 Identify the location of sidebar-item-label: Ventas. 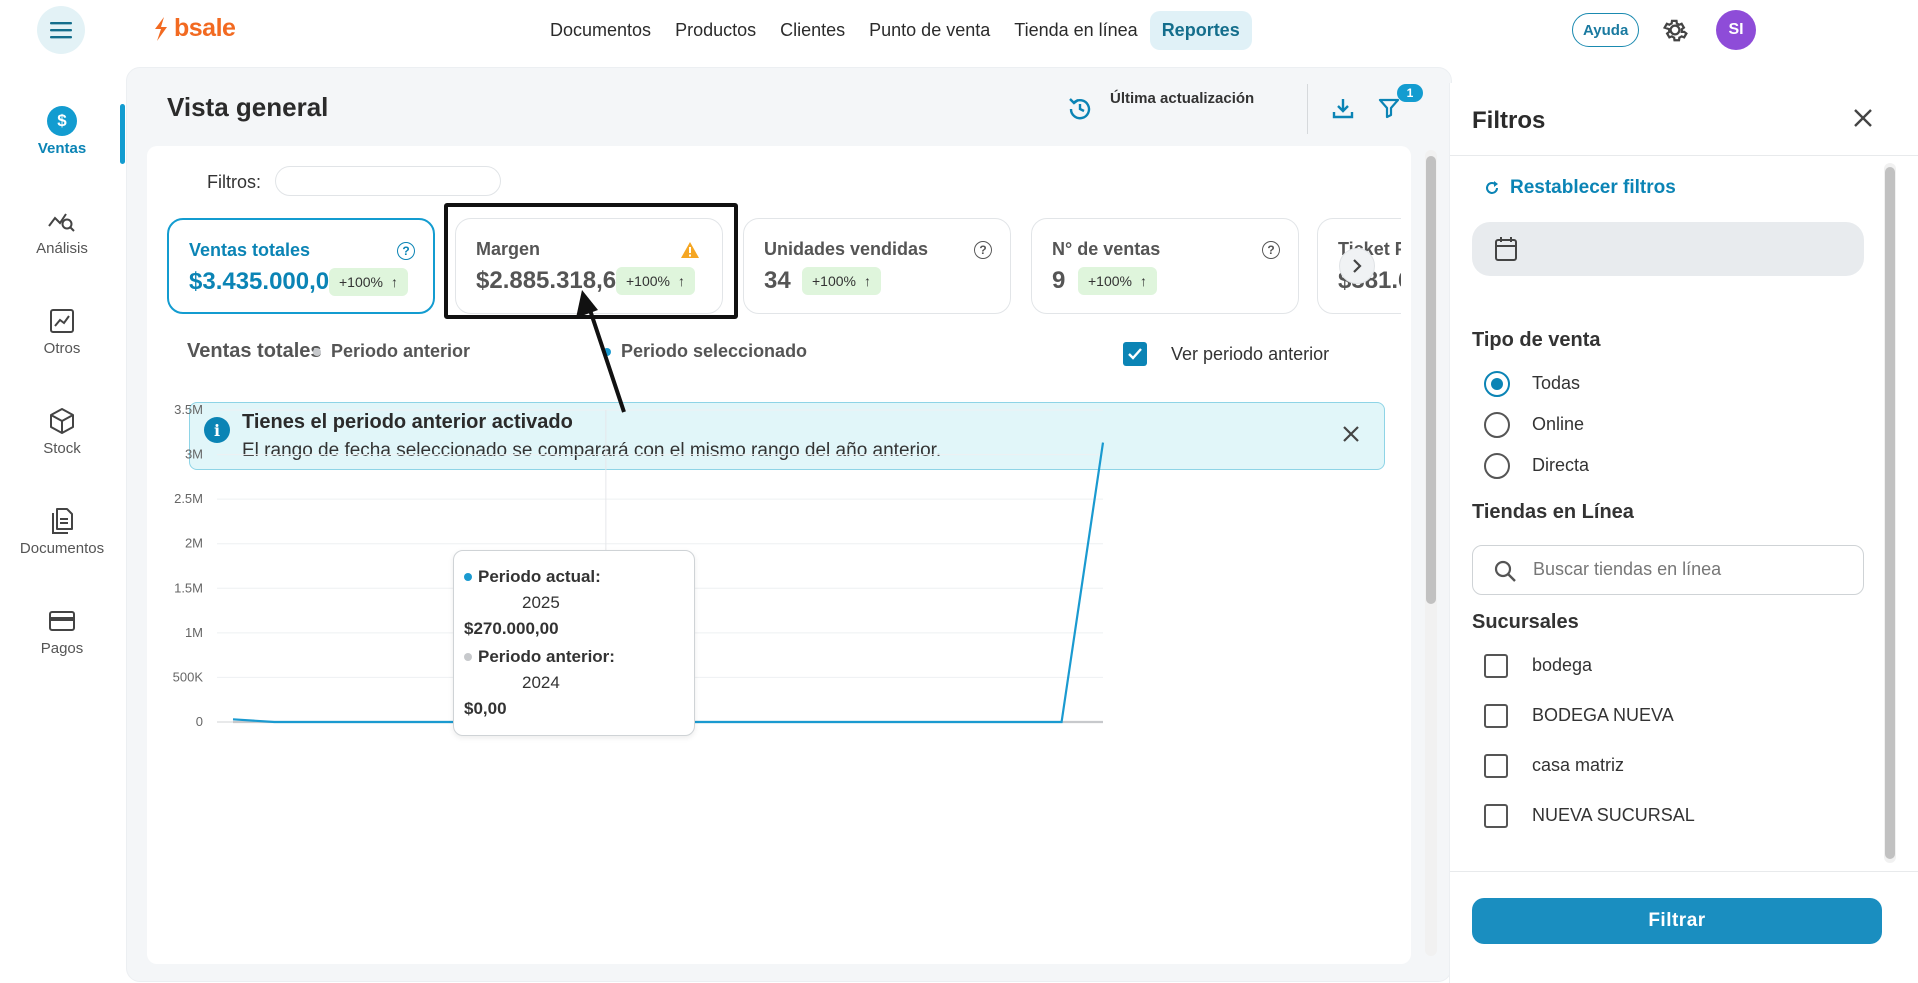
(62, 148).